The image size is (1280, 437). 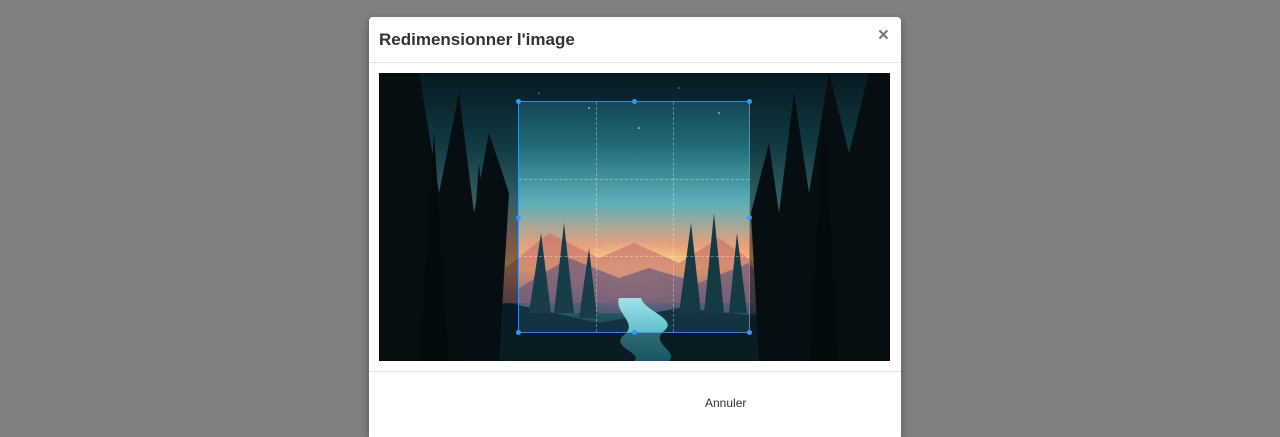 What do you see at coordinates (518, 332) in the screenshot?
I see `crop-handle-sw` at bounding box center [518, 332].